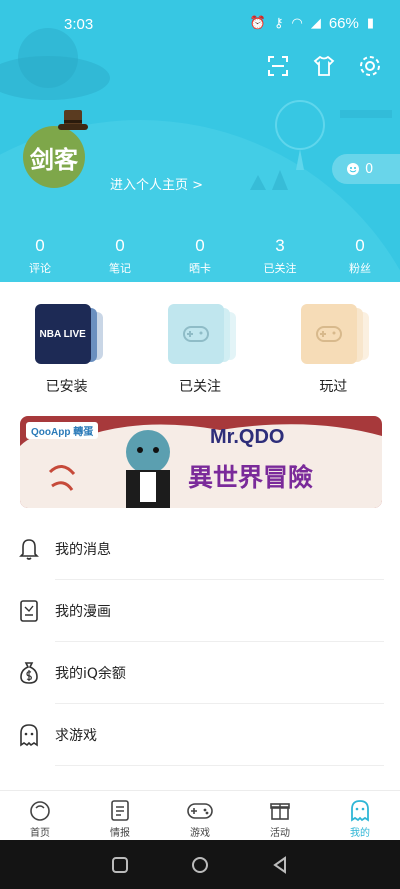 This screenshot has height=889, width=400. What do you see at coordinates (369, 169) in the screenshot?
I see `coin-count: 0` at bounding box center [369, 169].